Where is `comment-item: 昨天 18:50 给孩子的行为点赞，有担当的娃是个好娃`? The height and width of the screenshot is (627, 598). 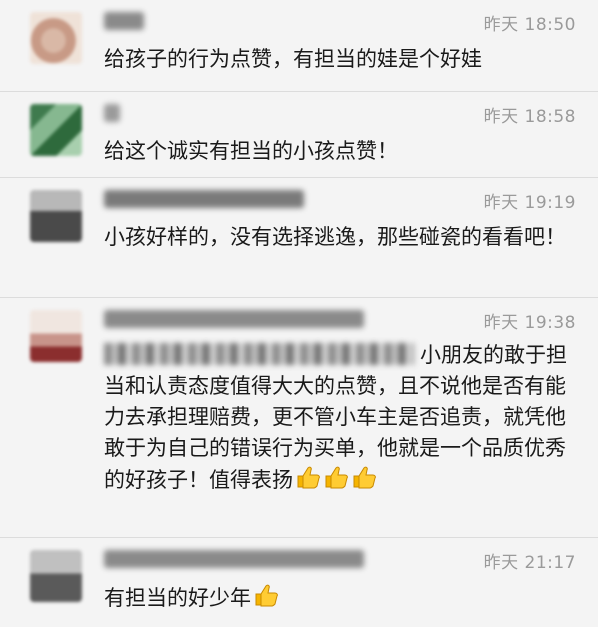 comment-item: 昨天 18:50 给孩子的行为点赞，有担当的娃是个好娃 is located at coordinates (299, 46).